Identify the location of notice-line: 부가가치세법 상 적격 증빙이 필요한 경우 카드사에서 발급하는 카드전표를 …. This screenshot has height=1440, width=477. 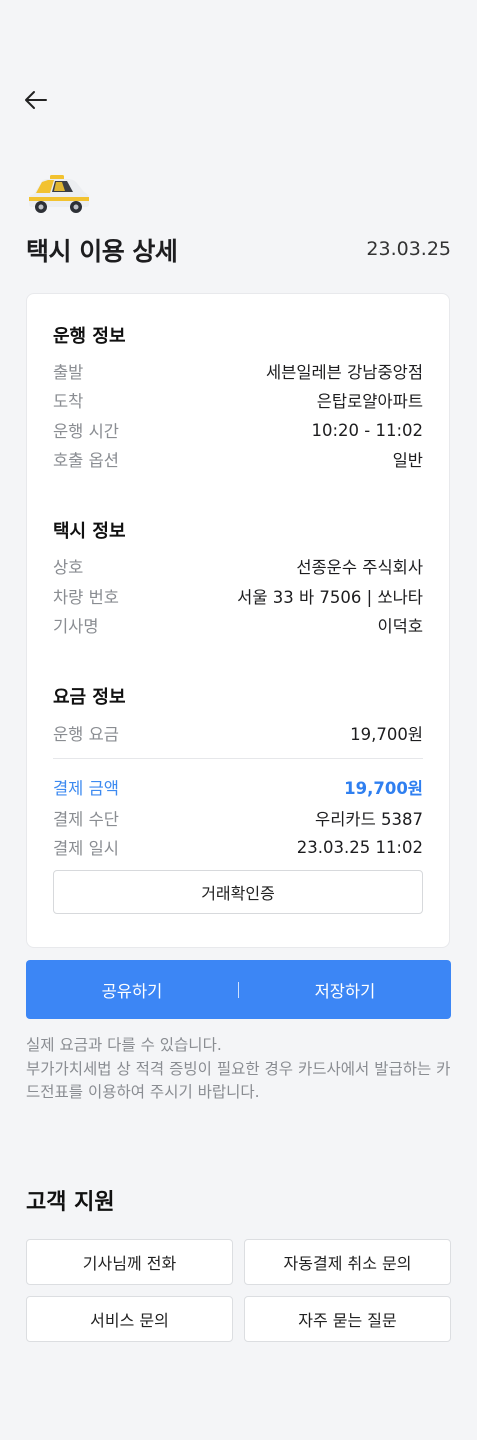
(238, 1080).